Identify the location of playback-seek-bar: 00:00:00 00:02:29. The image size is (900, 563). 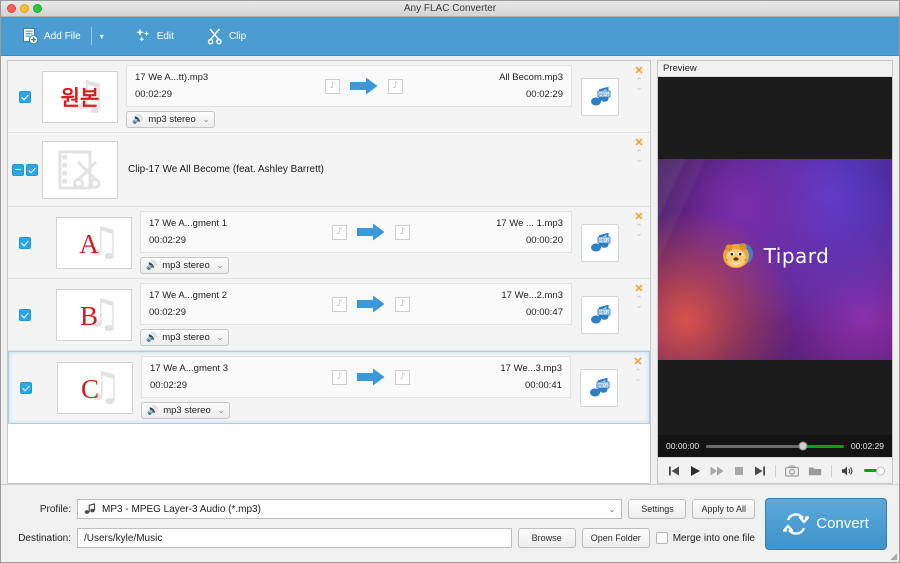
(775, 446).